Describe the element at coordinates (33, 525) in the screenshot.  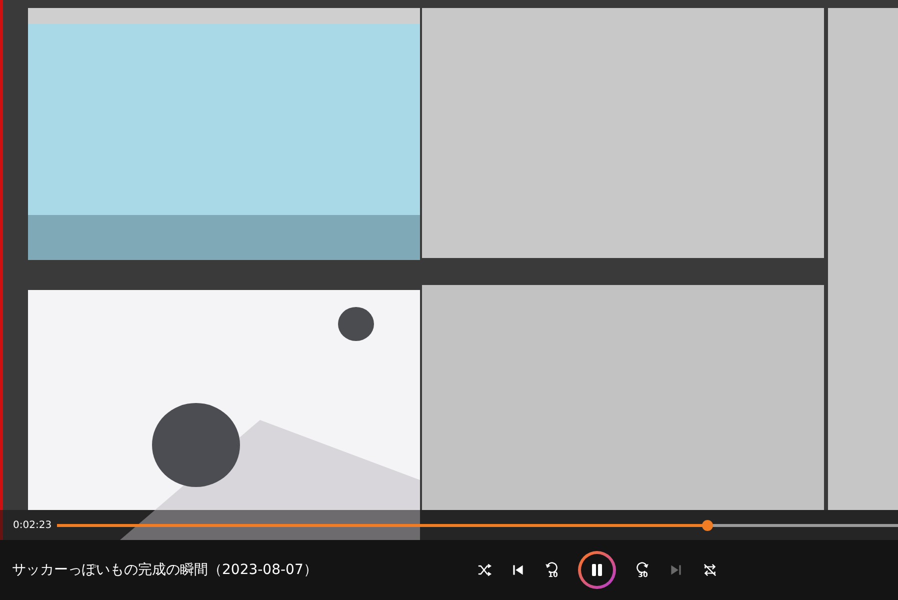
I see `elapsed-time: 0:02:23` at that location.